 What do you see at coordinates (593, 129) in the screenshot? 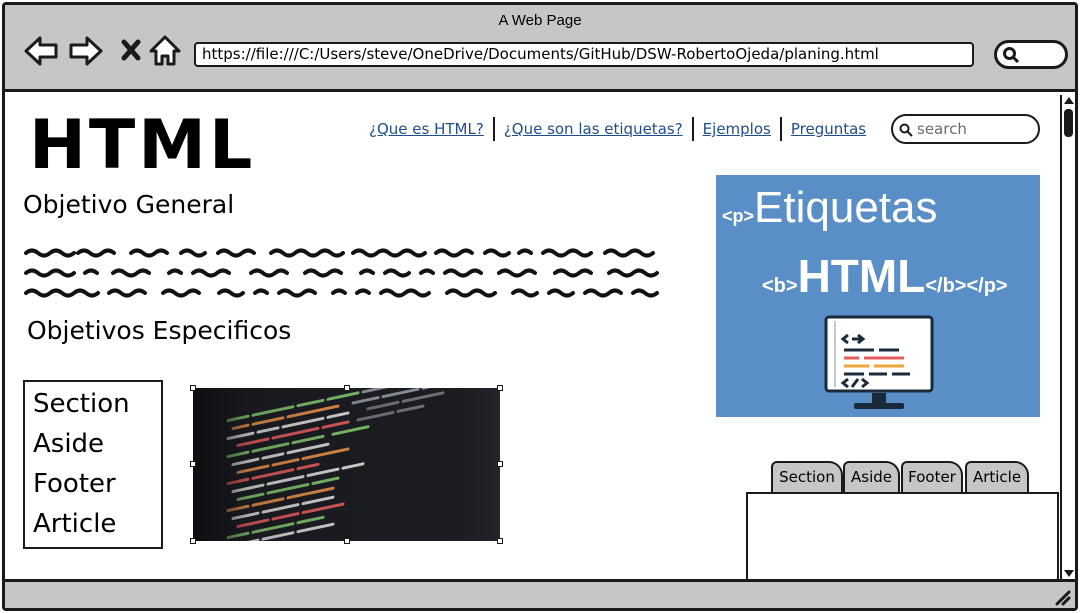
I see `nav-link-etiquetas: ¿Que son las etiquetas?` at bounding box center [593, 129].